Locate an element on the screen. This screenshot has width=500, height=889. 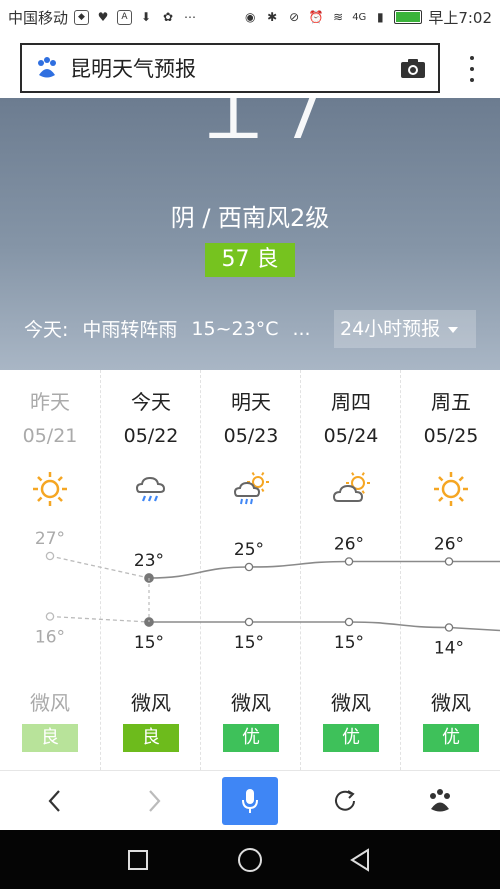
aqi-badge: 57 良 is located at coordinates (250, 260).